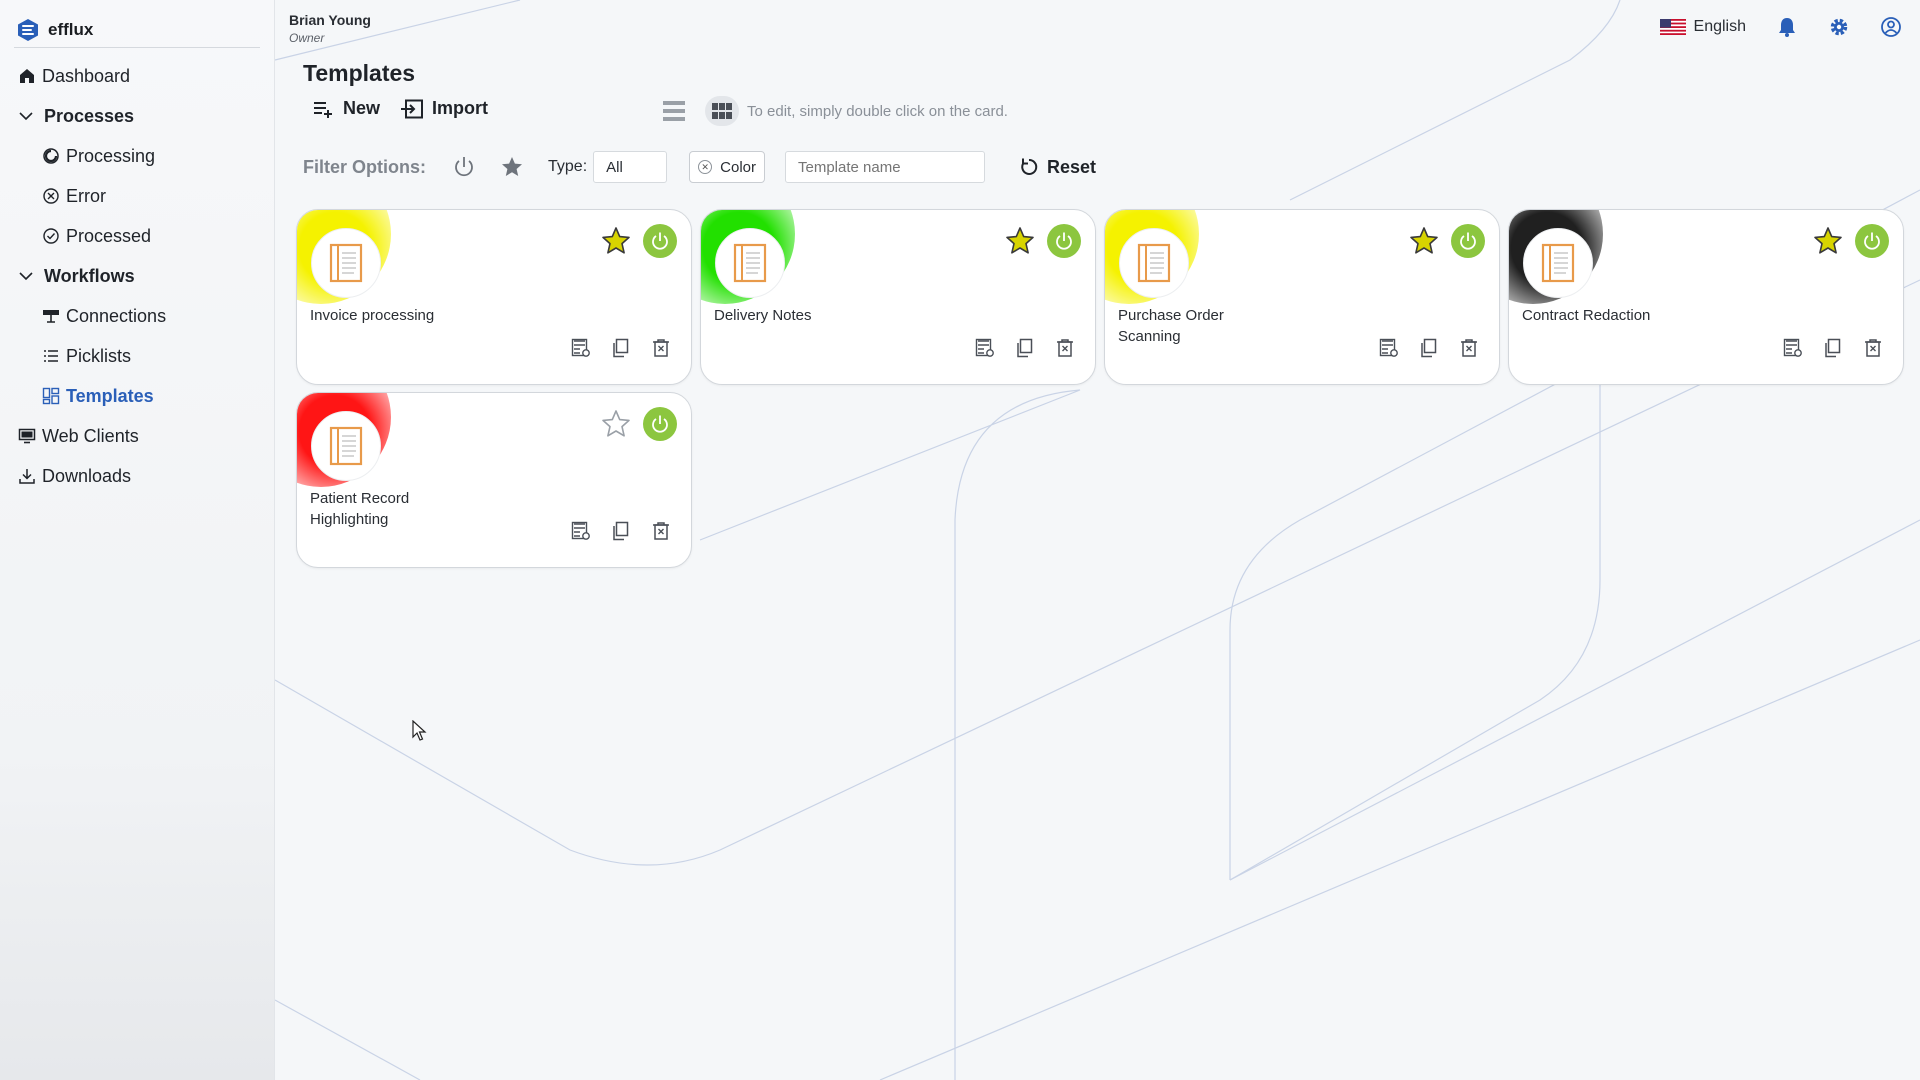 The height and width of the screenshot is (1080, 1920). Describe the element at coordinates (51, 316) in the screenshot. I see `connections-icon` at that location.